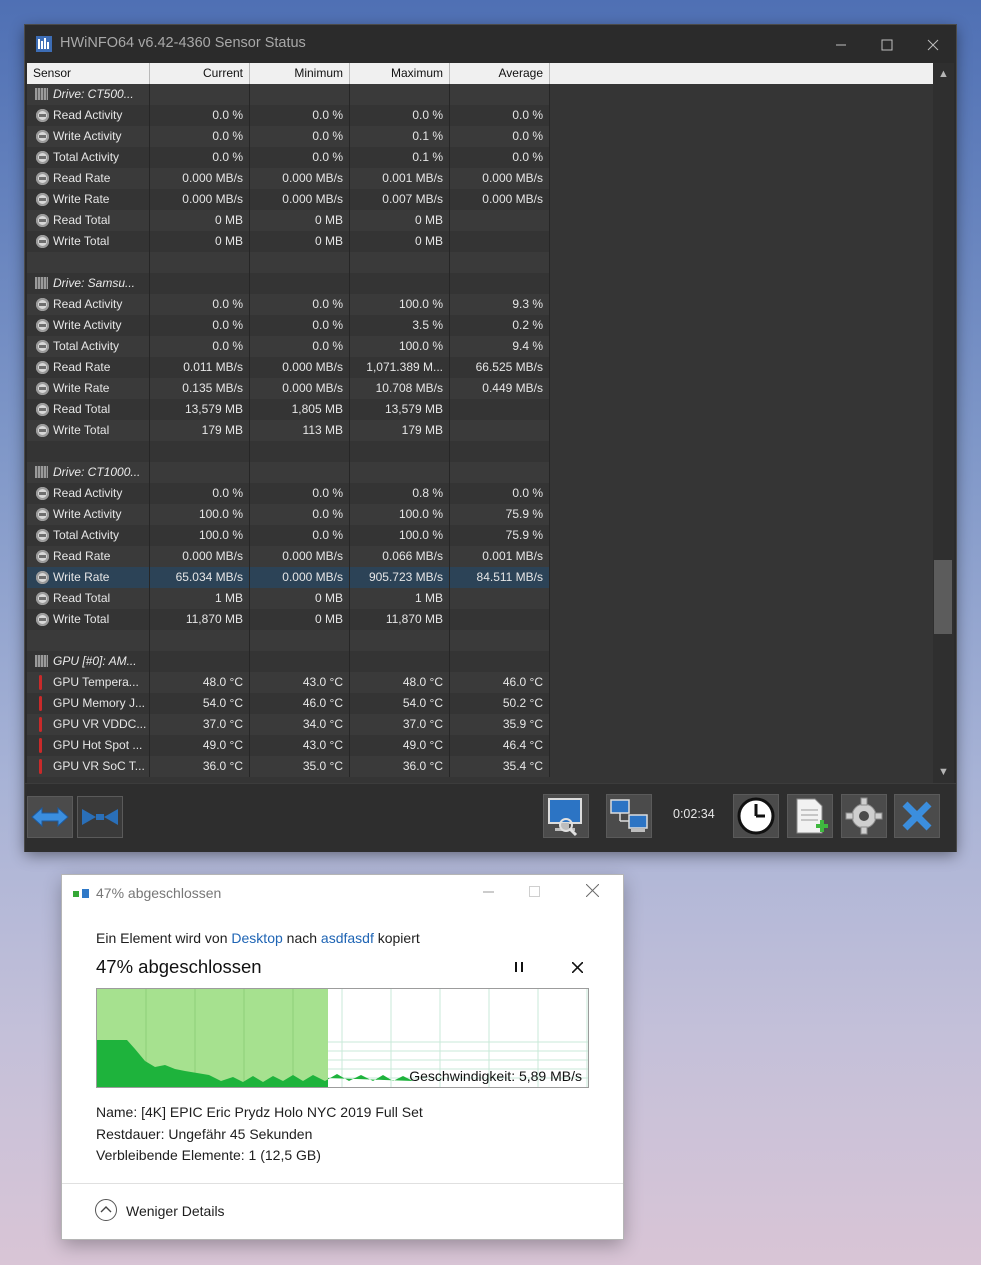  What do you see at coordinates (943, 772) in the screenshot?
I see `scroll-down-icon: ▼` at bounding box center [943, 772].